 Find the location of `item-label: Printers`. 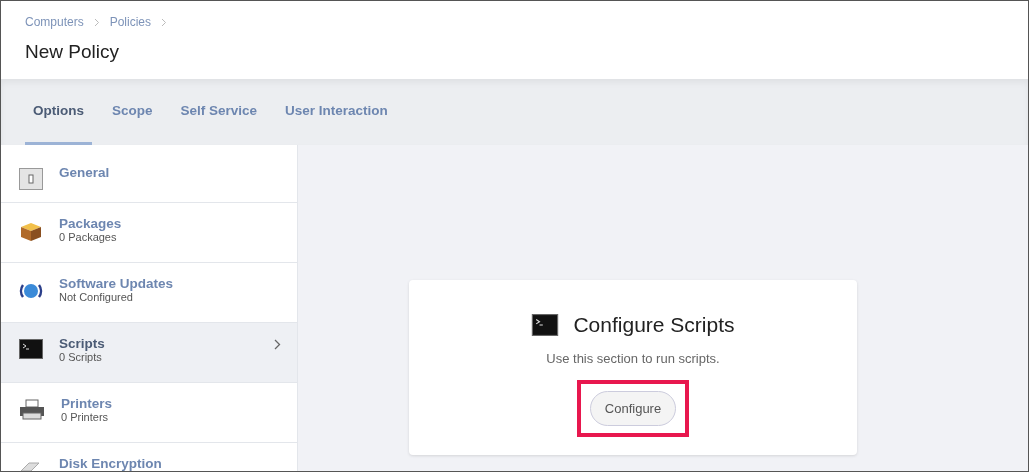

item-label: Printers is located at coordinates (87, 403).